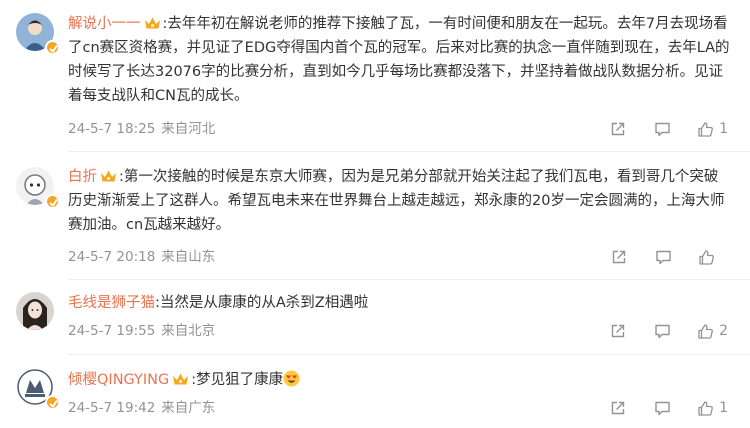 This screenshot has height=428, width=750. What do you see at coordinates (237, 380) in the screenshot?
I see `comment-text: :梦见狙了康康` at bounding box center [237, 380].